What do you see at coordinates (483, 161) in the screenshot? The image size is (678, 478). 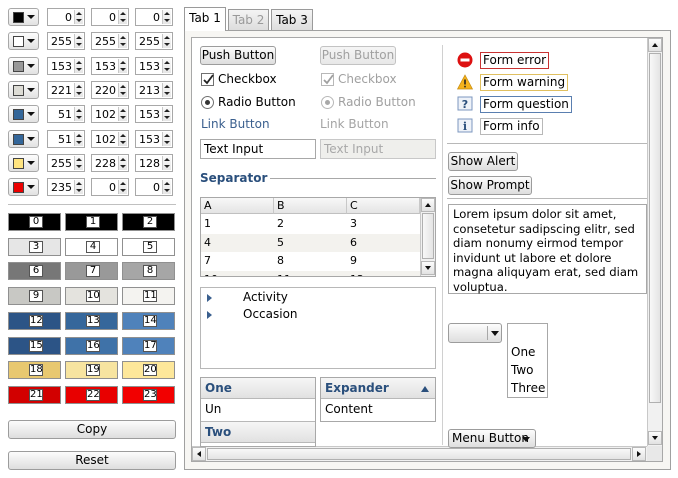 I see `show-alert-button: Show Alert` at bounding box center [483, 161].